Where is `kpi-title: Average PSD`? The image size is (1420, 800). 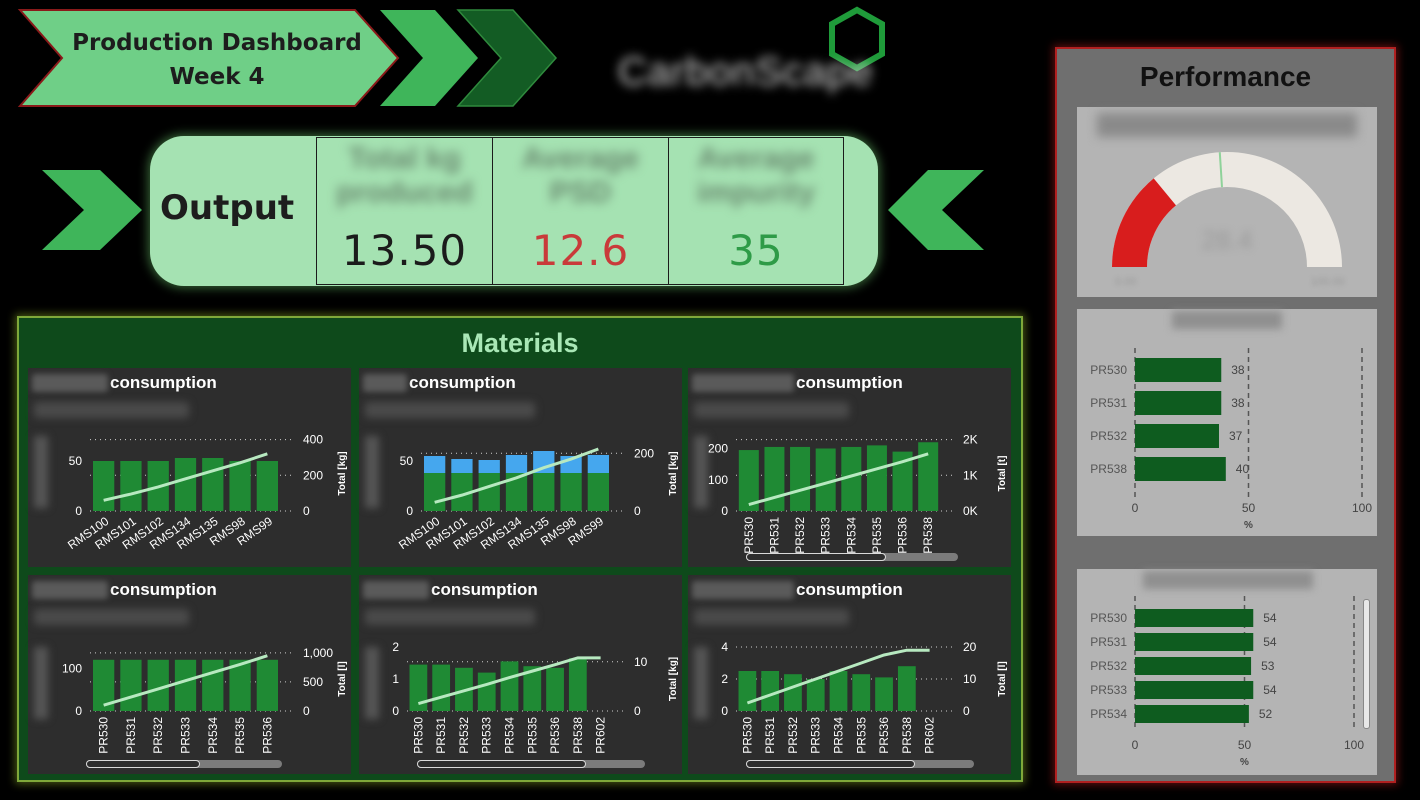 kpi-title: Average PSD is located at coordinates (580, 175).